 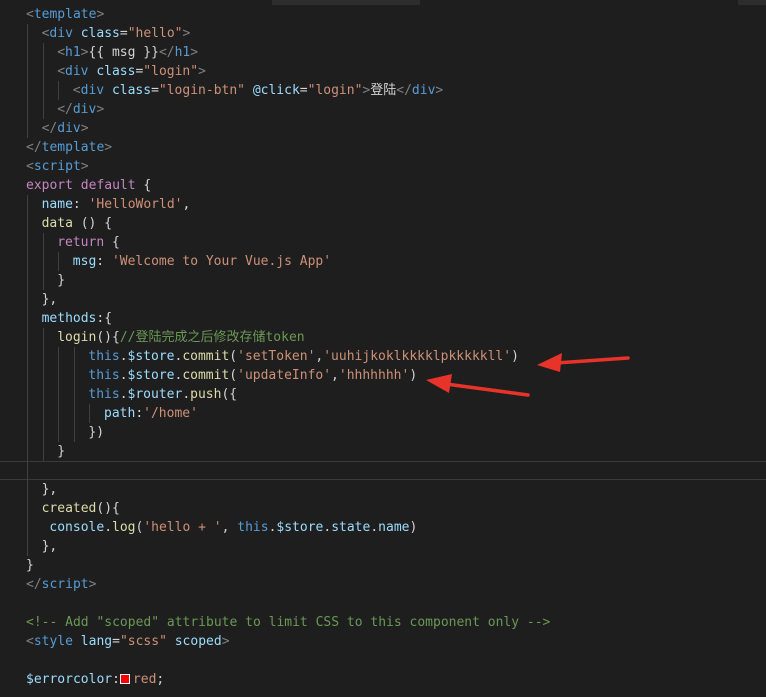 I want to click on code-token: },, so click(x=49, y=299).